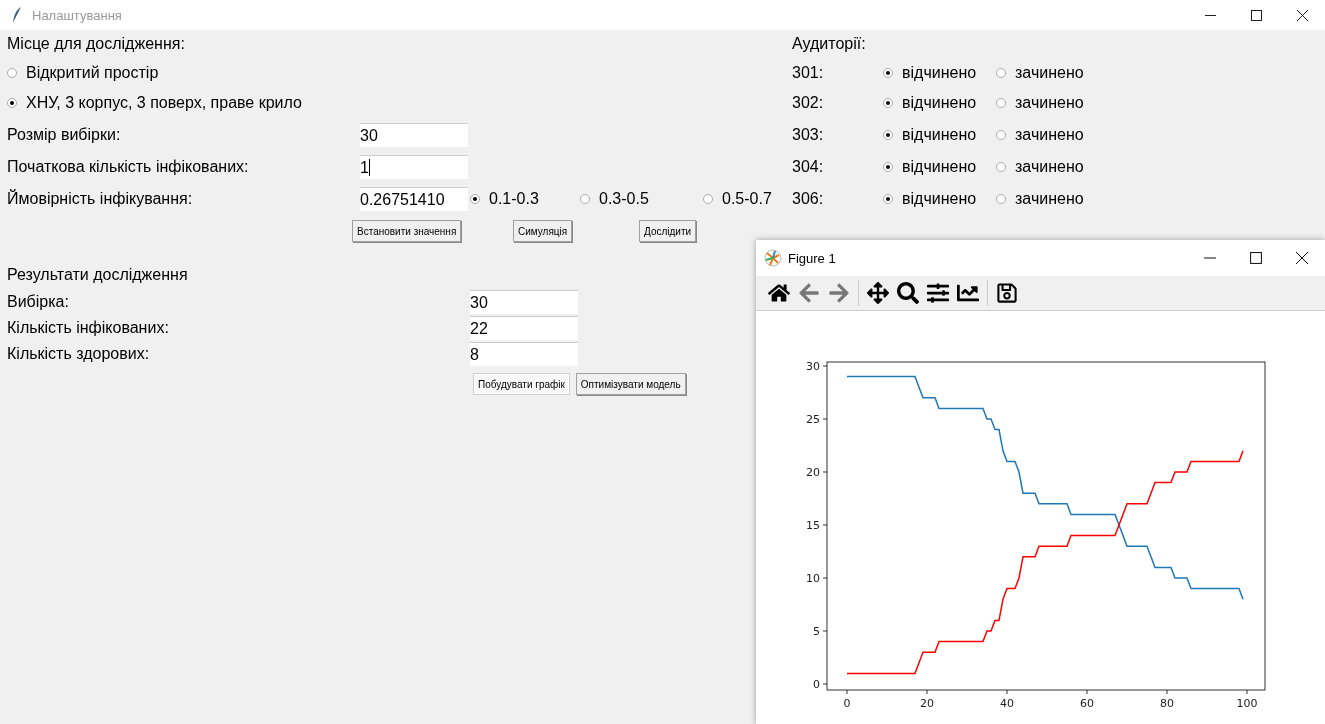 This screenshot has width=1325, height=724. I want to click on result-label: Кількість здорових:, so click(79, 354).